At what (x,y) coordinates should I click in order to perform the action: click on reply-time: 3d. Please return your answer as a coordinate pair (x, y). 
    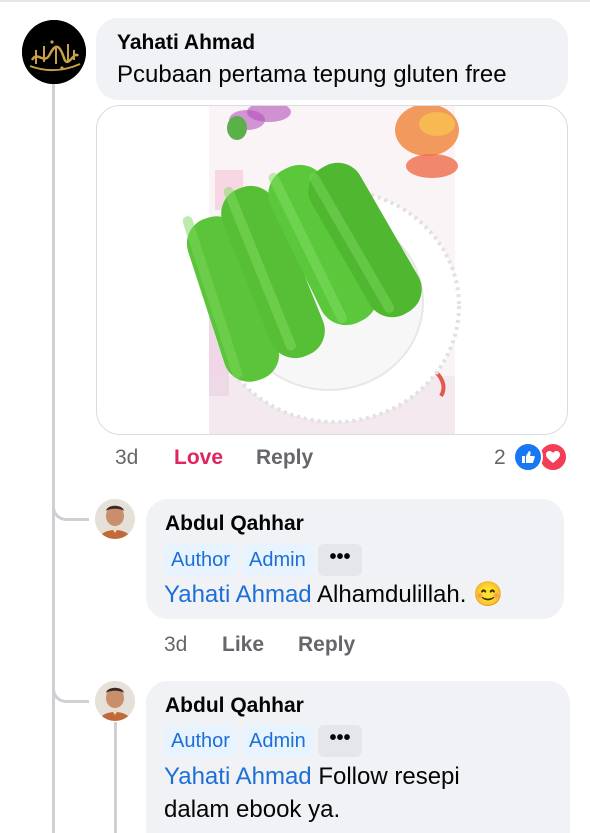
    Looking at the image, I should click on (175, 645).